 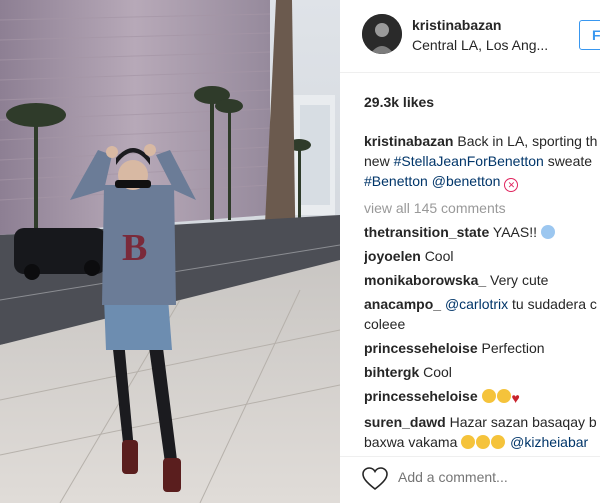 I want to click on comment-item: princesseheloise ♥, so click(x=482, y=397).